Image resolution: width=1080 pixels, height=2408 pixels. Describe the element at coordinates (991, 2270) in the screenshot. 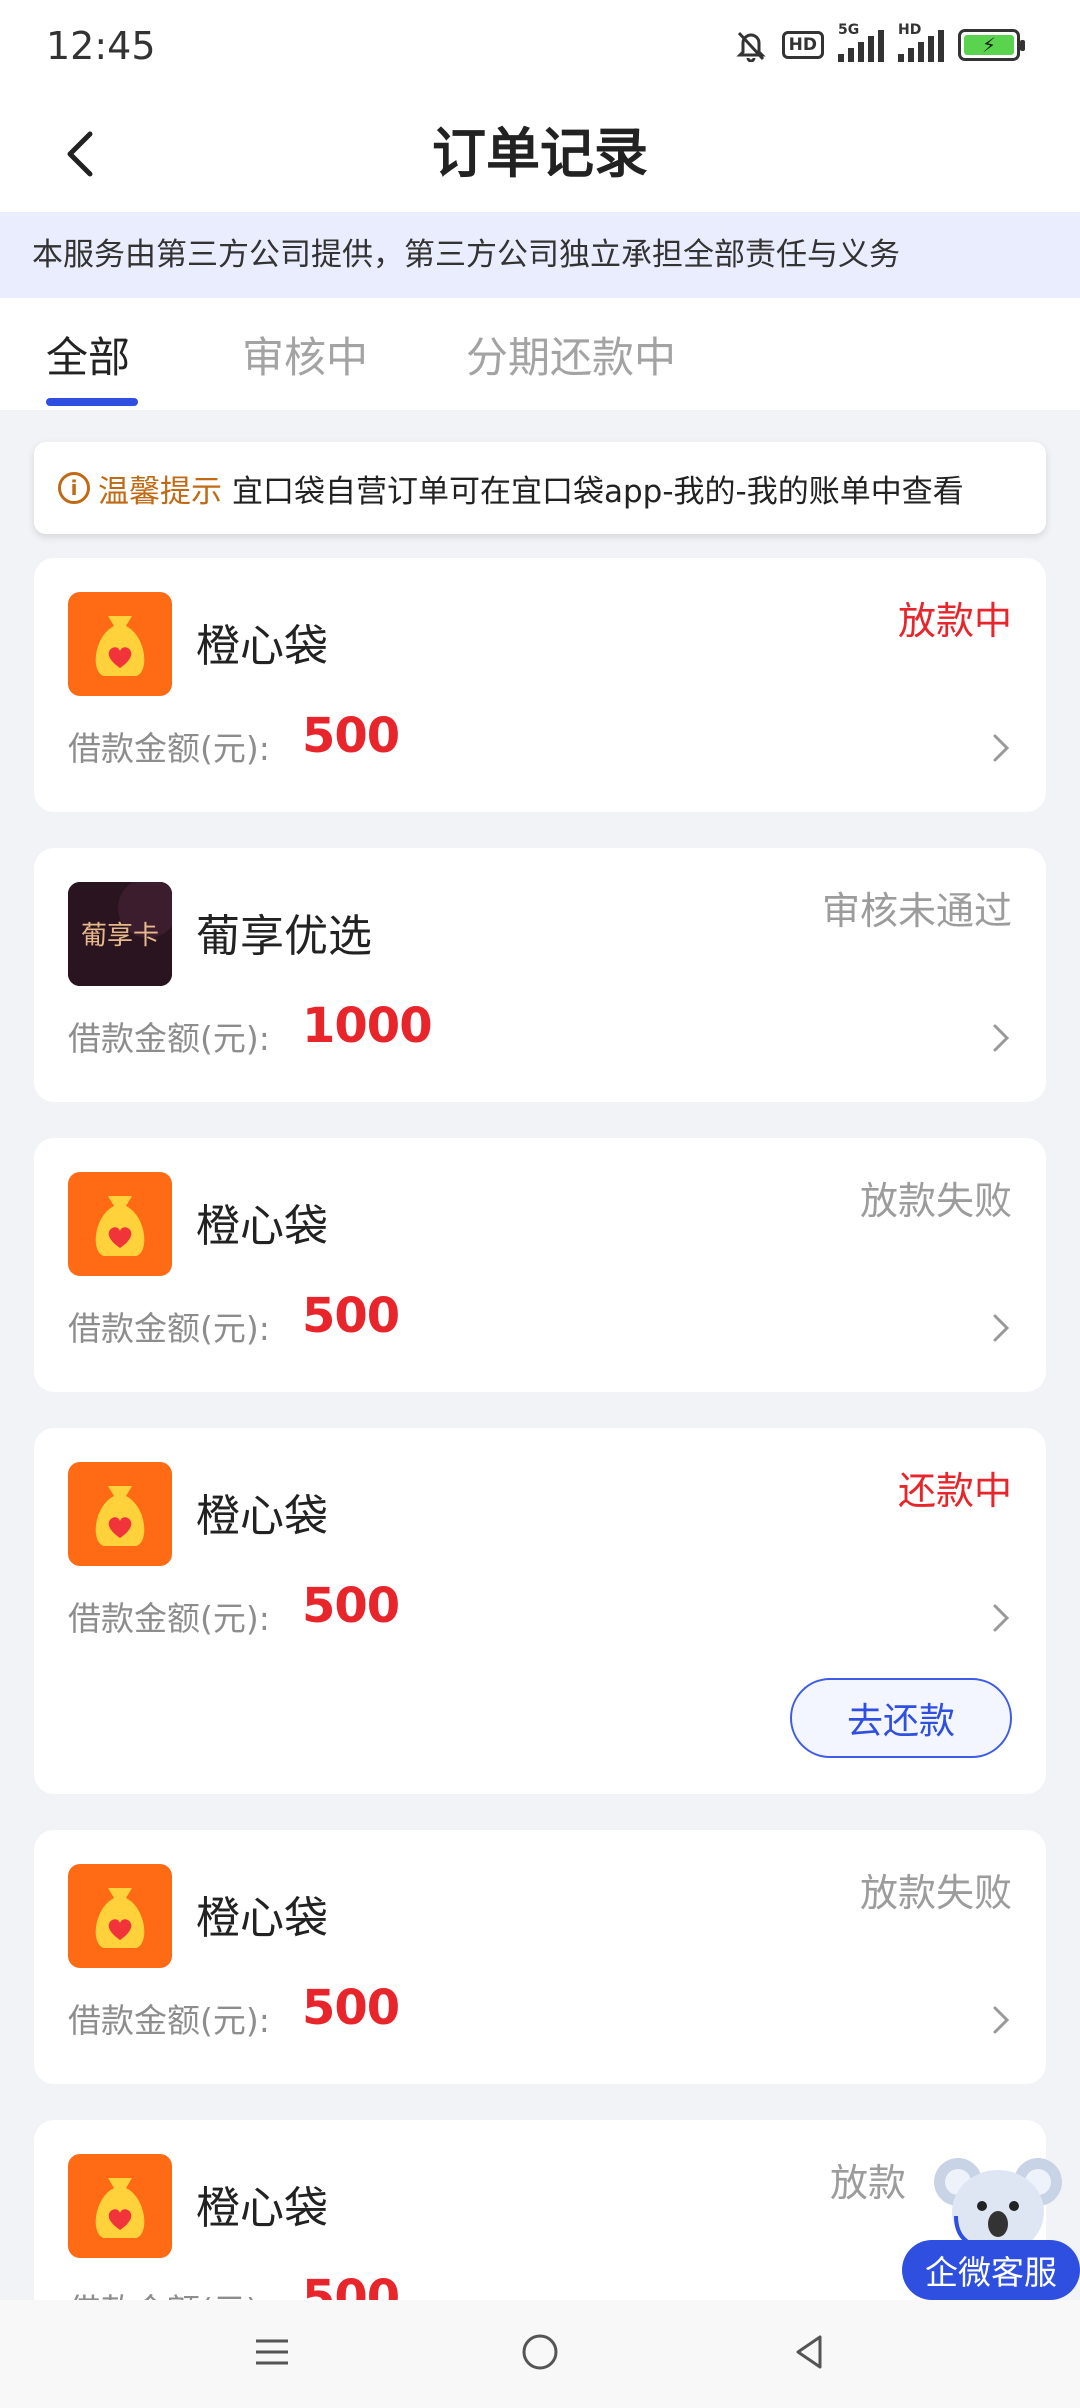

I see `customer-service-label: 企微客服` at that location.